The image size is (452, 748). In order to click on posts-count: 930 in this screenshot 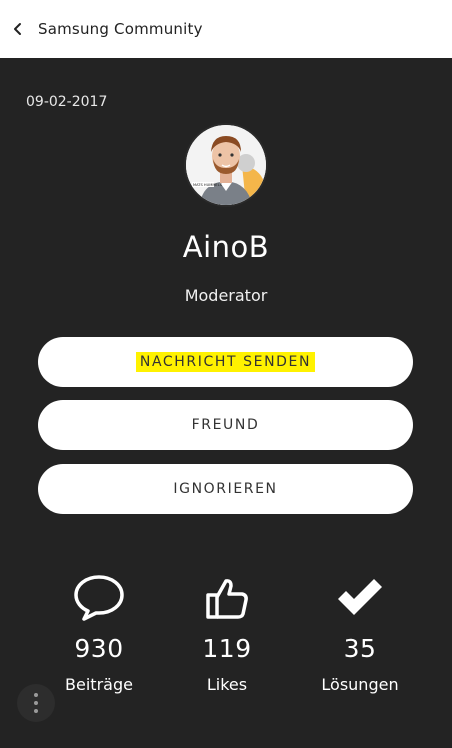, I will do `click(99, 648)`.